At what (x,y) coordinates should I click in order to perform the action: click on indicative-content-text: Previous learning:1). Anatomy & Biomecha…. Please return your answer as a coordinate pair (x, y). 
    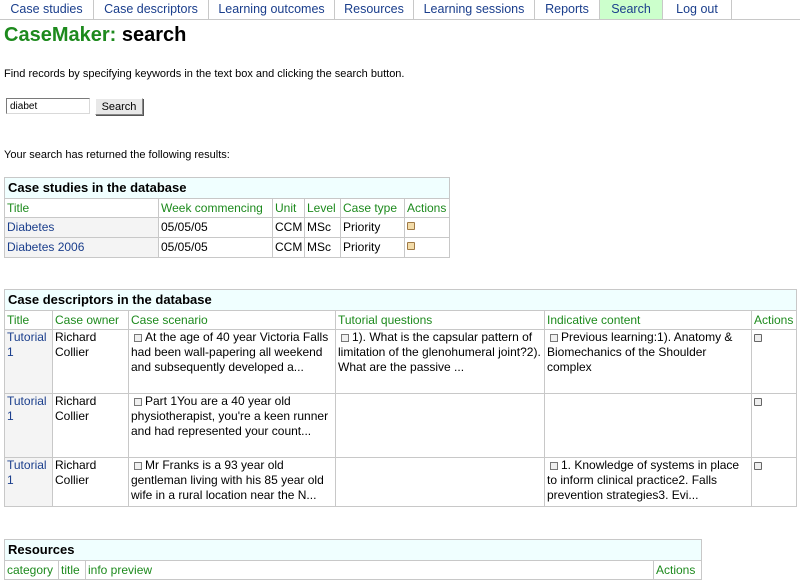
    Looking at the image, I should click on (640, 352).